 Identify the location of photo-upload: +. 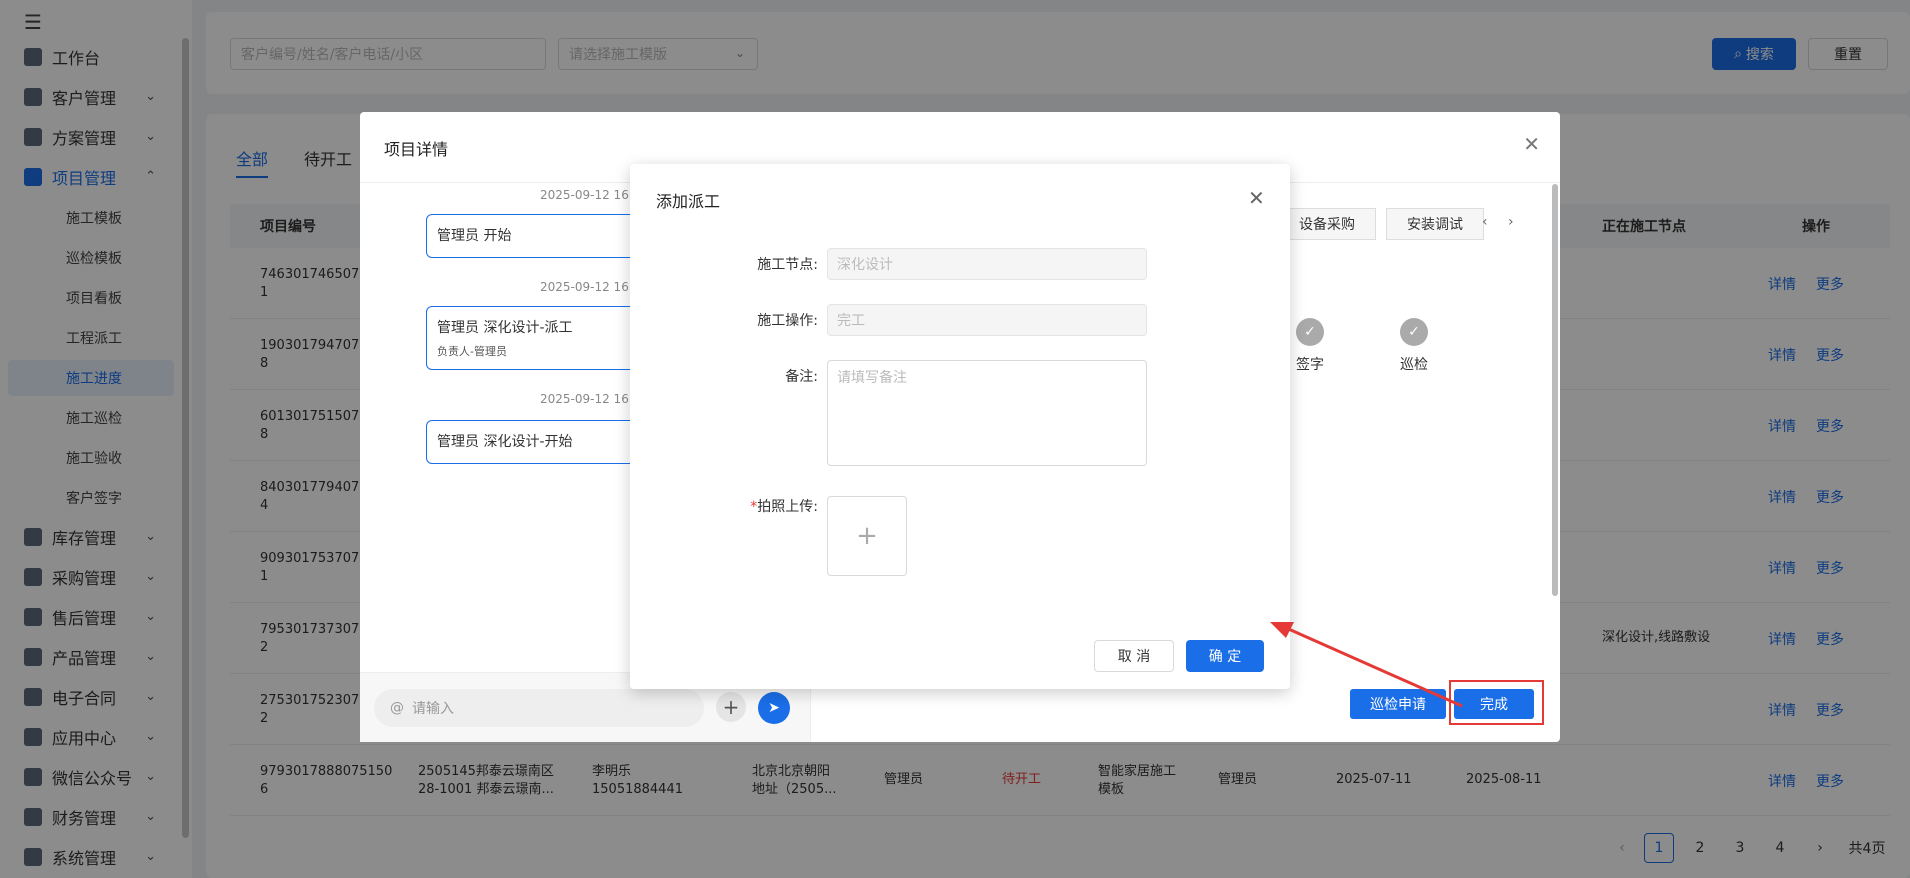
(867, 536).